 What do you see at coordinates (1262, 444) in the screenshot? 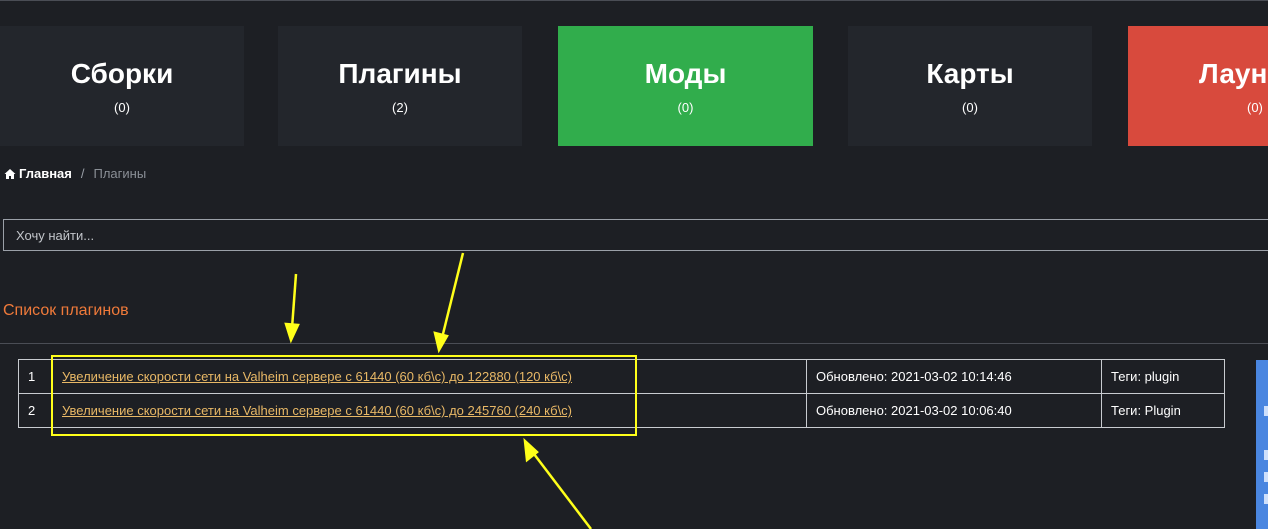
I see `side-panel` at bounding box center [1262, 444].